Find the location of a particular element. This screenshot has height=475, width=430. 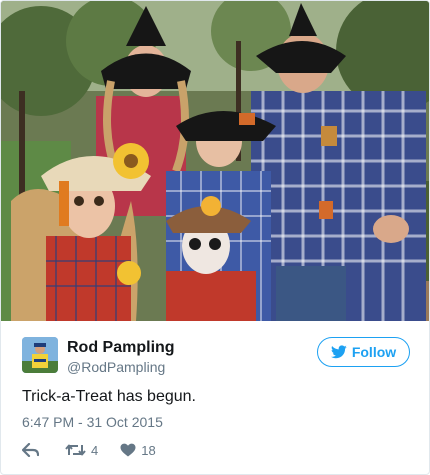

reply-icon is located at coordinates (30, 450).